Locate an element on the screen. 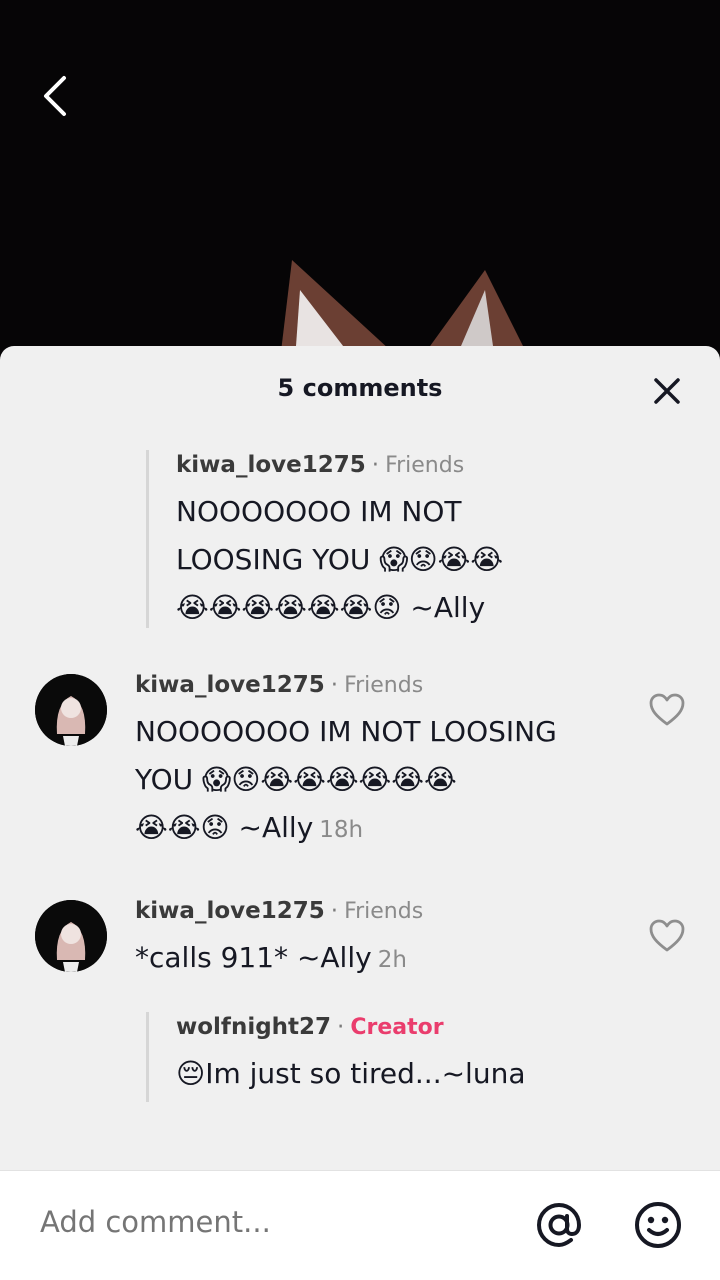  reply-text-line: 😭😭😭😭😭😭😟 ~Ally is located at coordinates (331, 607).